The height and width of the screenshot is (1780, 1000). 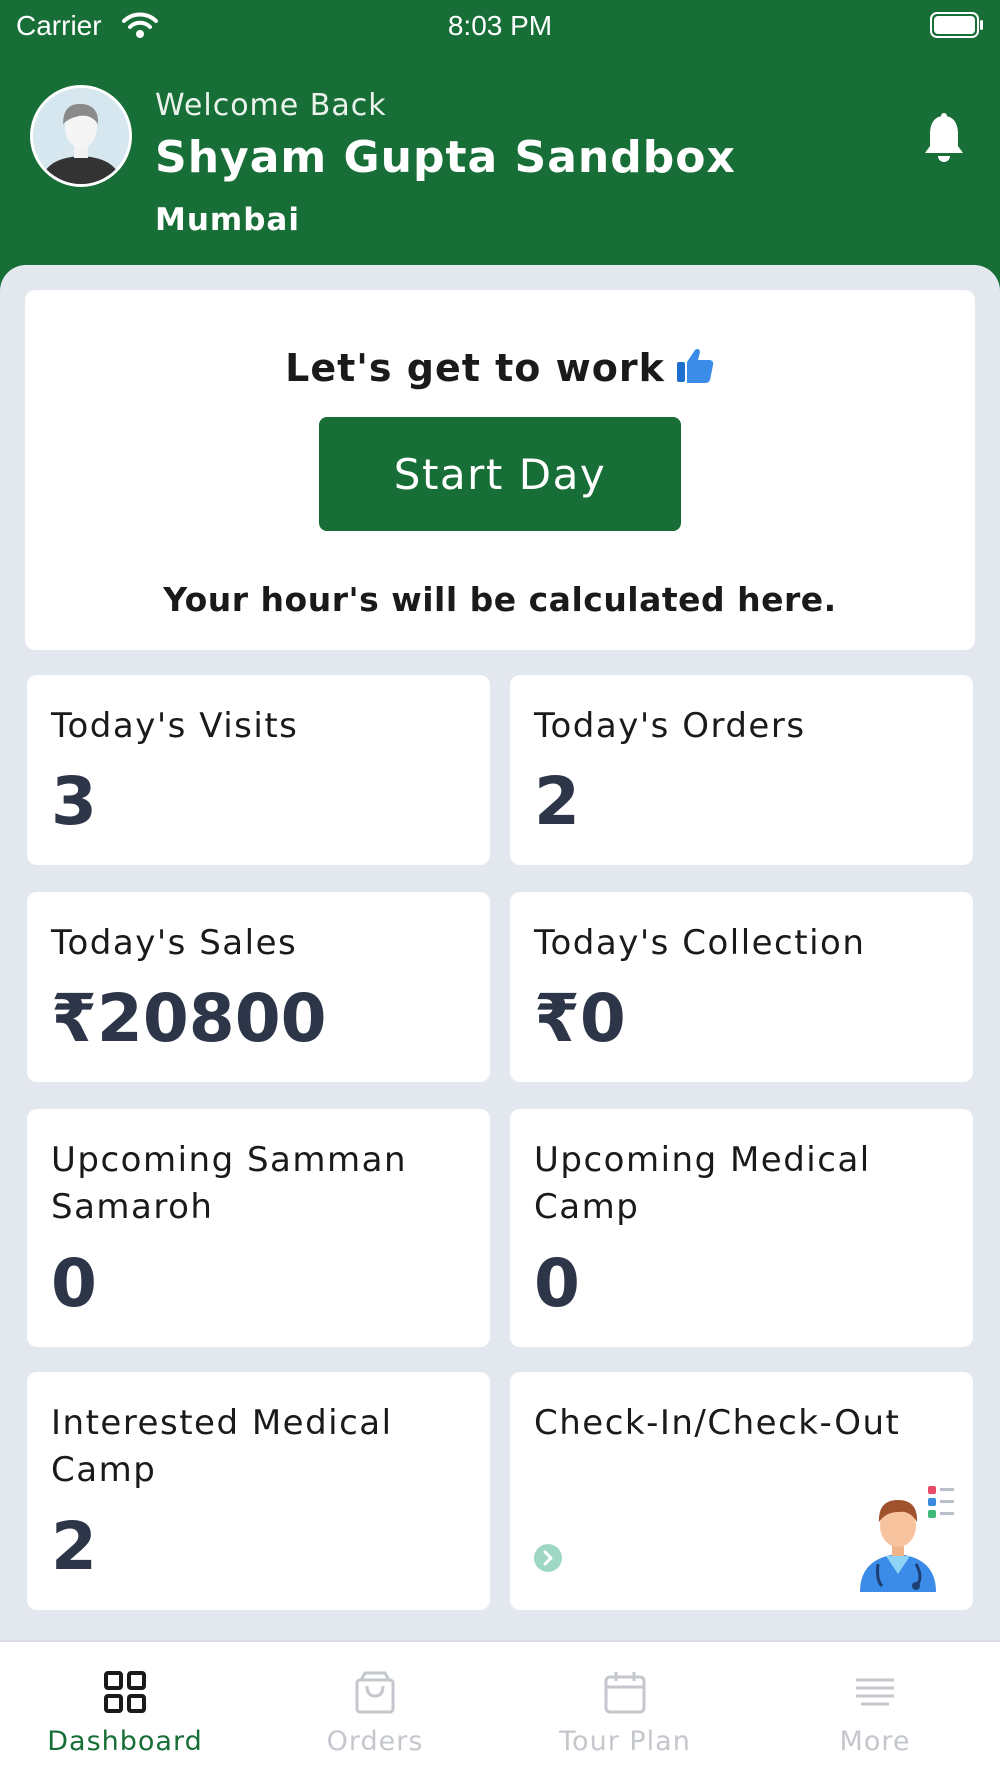 What do you see at coordinates (222, 1446) in the screenshot?
I see `tile-label: Interested Medical Camp` at bounding box center [222, 1446].